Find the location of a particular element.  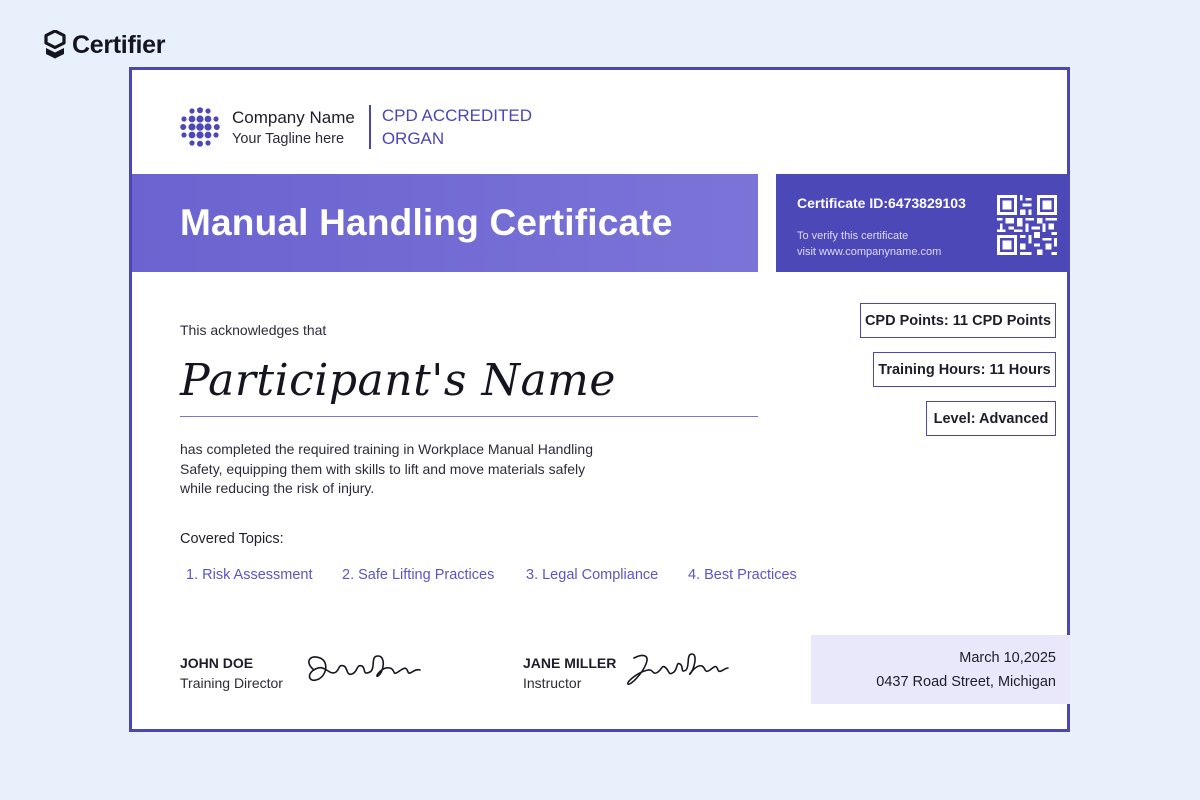

signer-name: JANE MILLER is located at coordinates (570, 663).